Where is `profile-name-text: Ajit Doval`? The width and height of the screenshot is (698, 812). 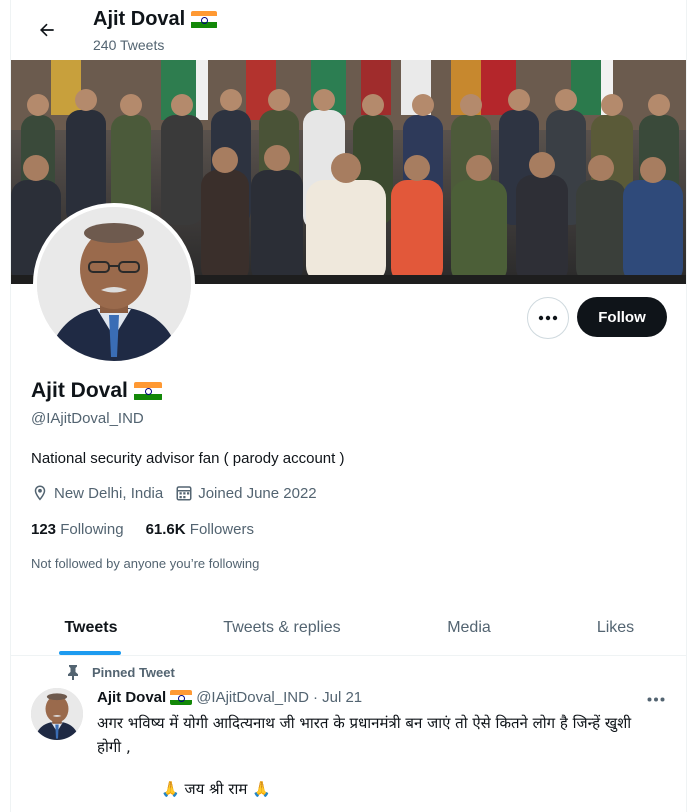
profile-name-text: Ajit Doval is located at coordinates (79, 390).